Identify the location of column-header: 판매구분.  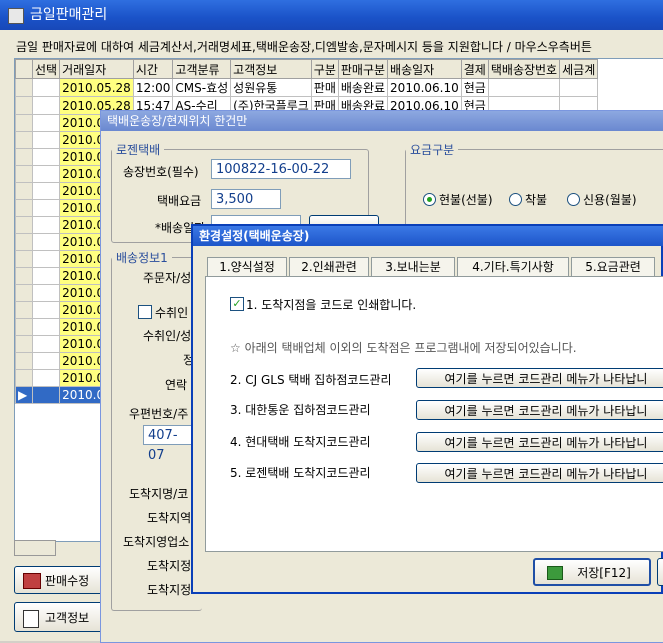
(363, 69).